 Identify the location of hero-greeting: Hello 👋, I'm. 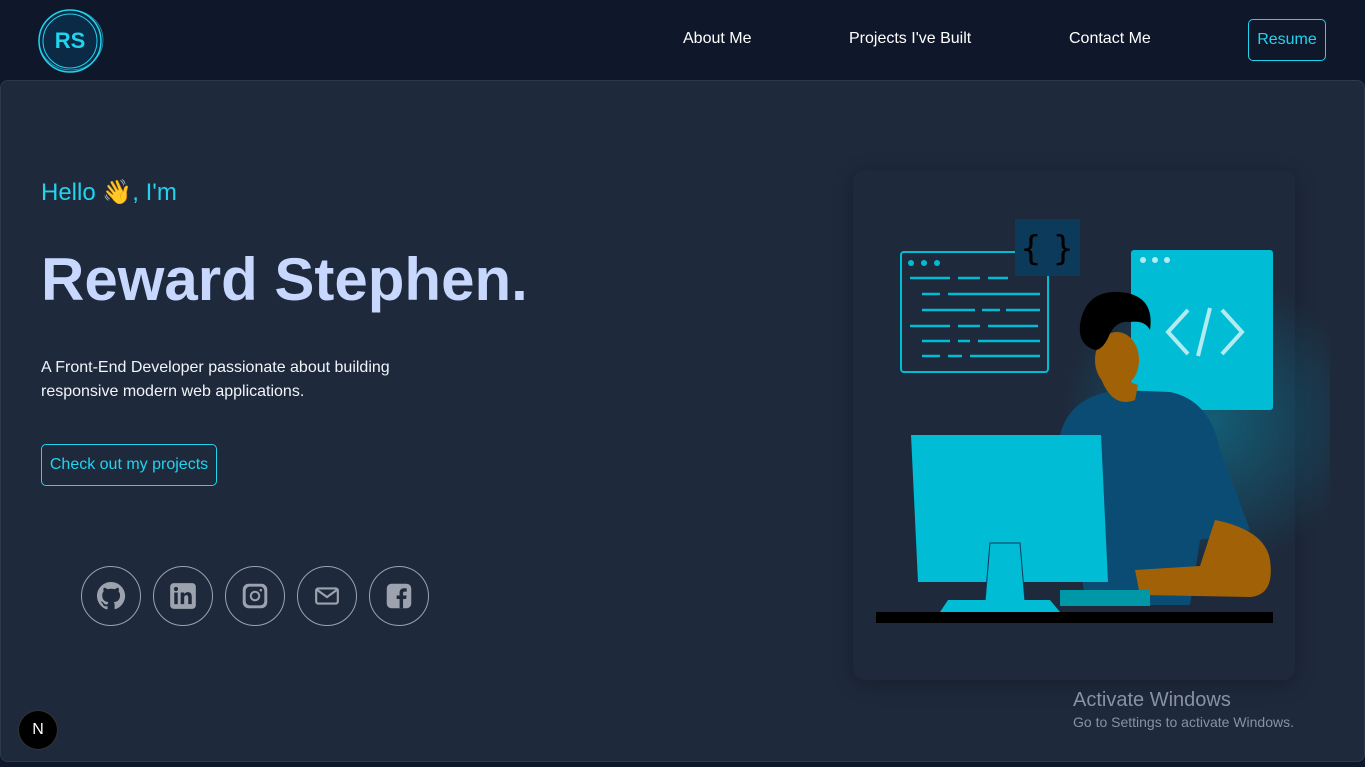
(109, 192).